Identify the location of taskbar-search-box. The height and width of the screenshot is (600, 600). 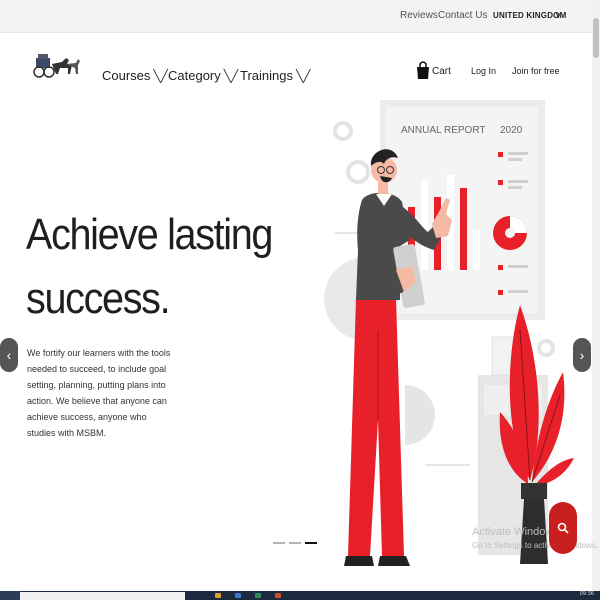
(102, 596).